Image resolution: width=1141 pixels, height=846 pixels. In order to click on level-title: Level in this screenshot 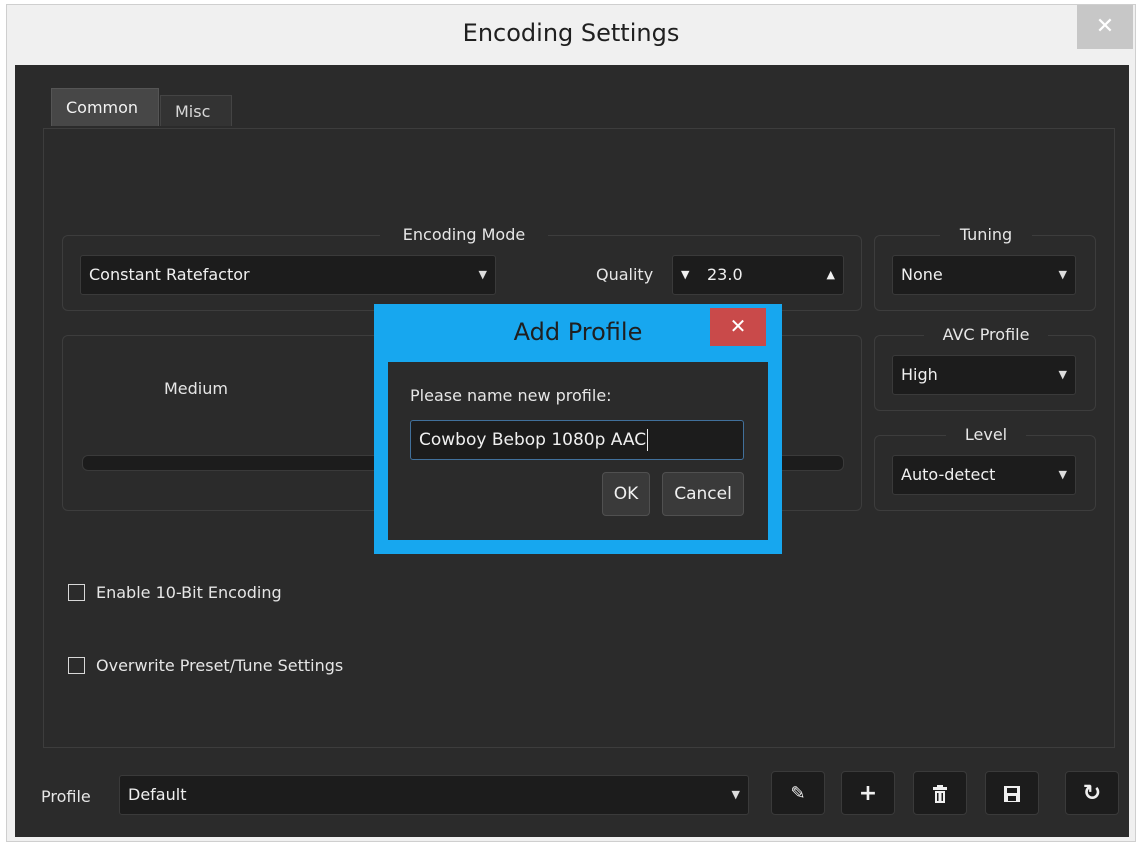, I will do `click(986, 434)`.